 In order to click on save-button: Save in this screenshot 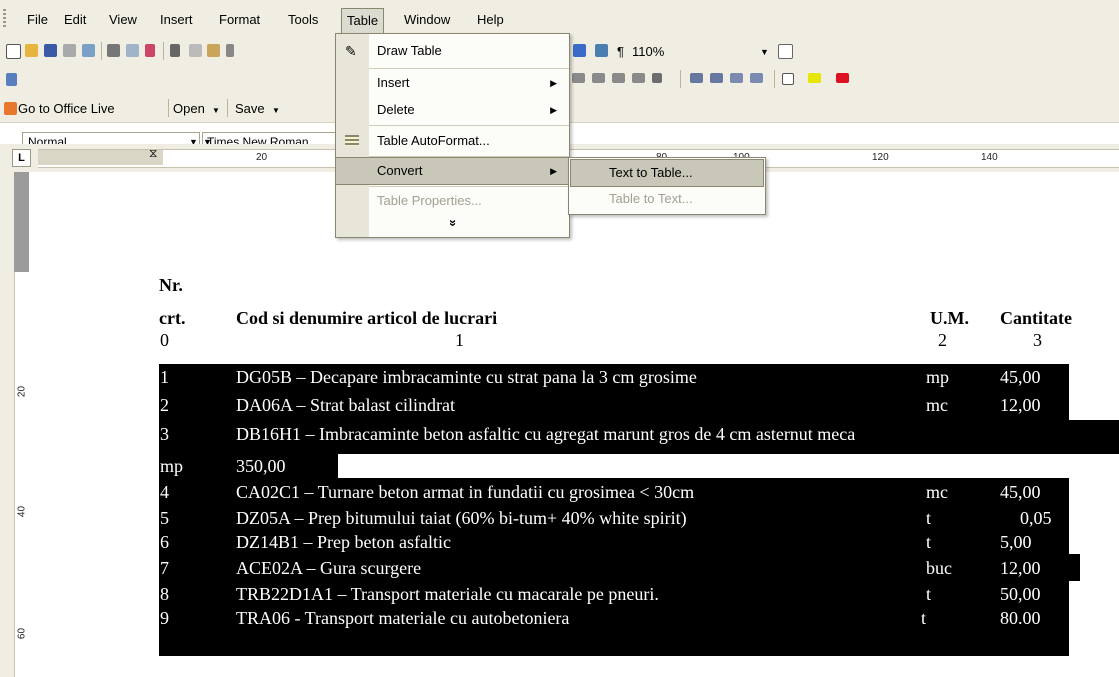, I will do `click(250, 109)`.